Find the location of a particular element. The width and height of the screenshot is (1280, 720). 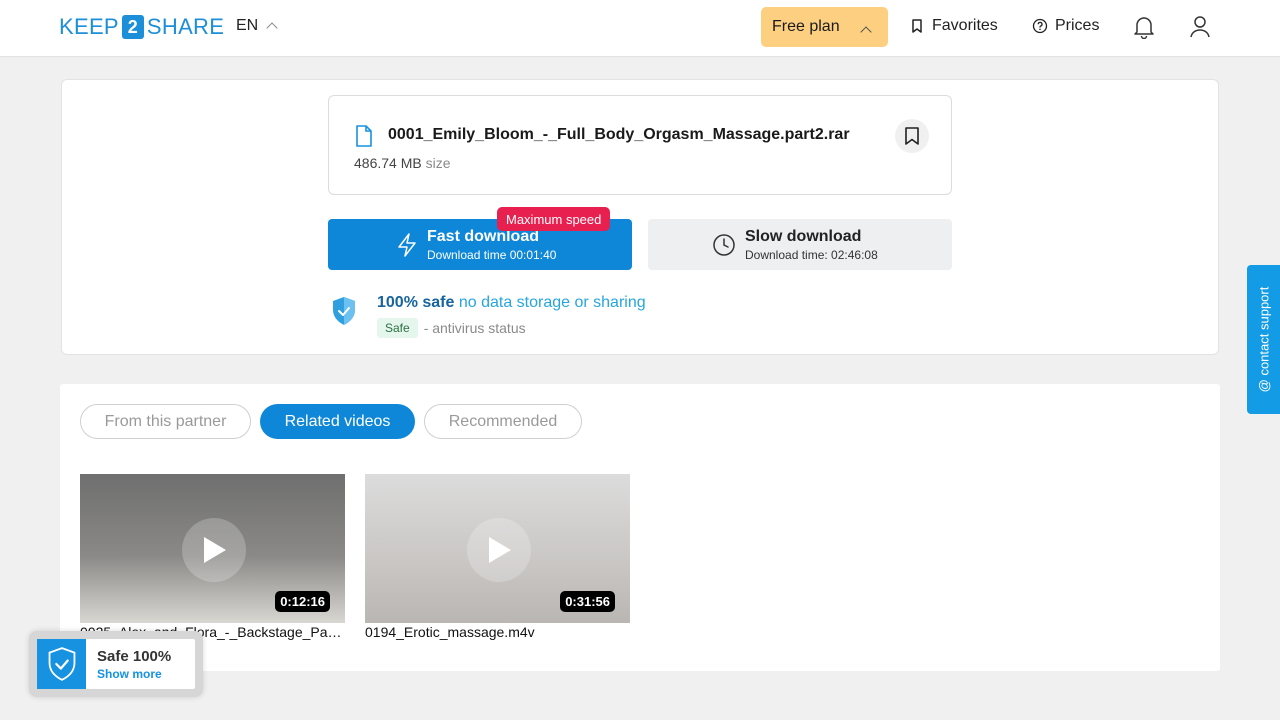

file-size-value: 486.74 MB is located at coordinates (388, 163).